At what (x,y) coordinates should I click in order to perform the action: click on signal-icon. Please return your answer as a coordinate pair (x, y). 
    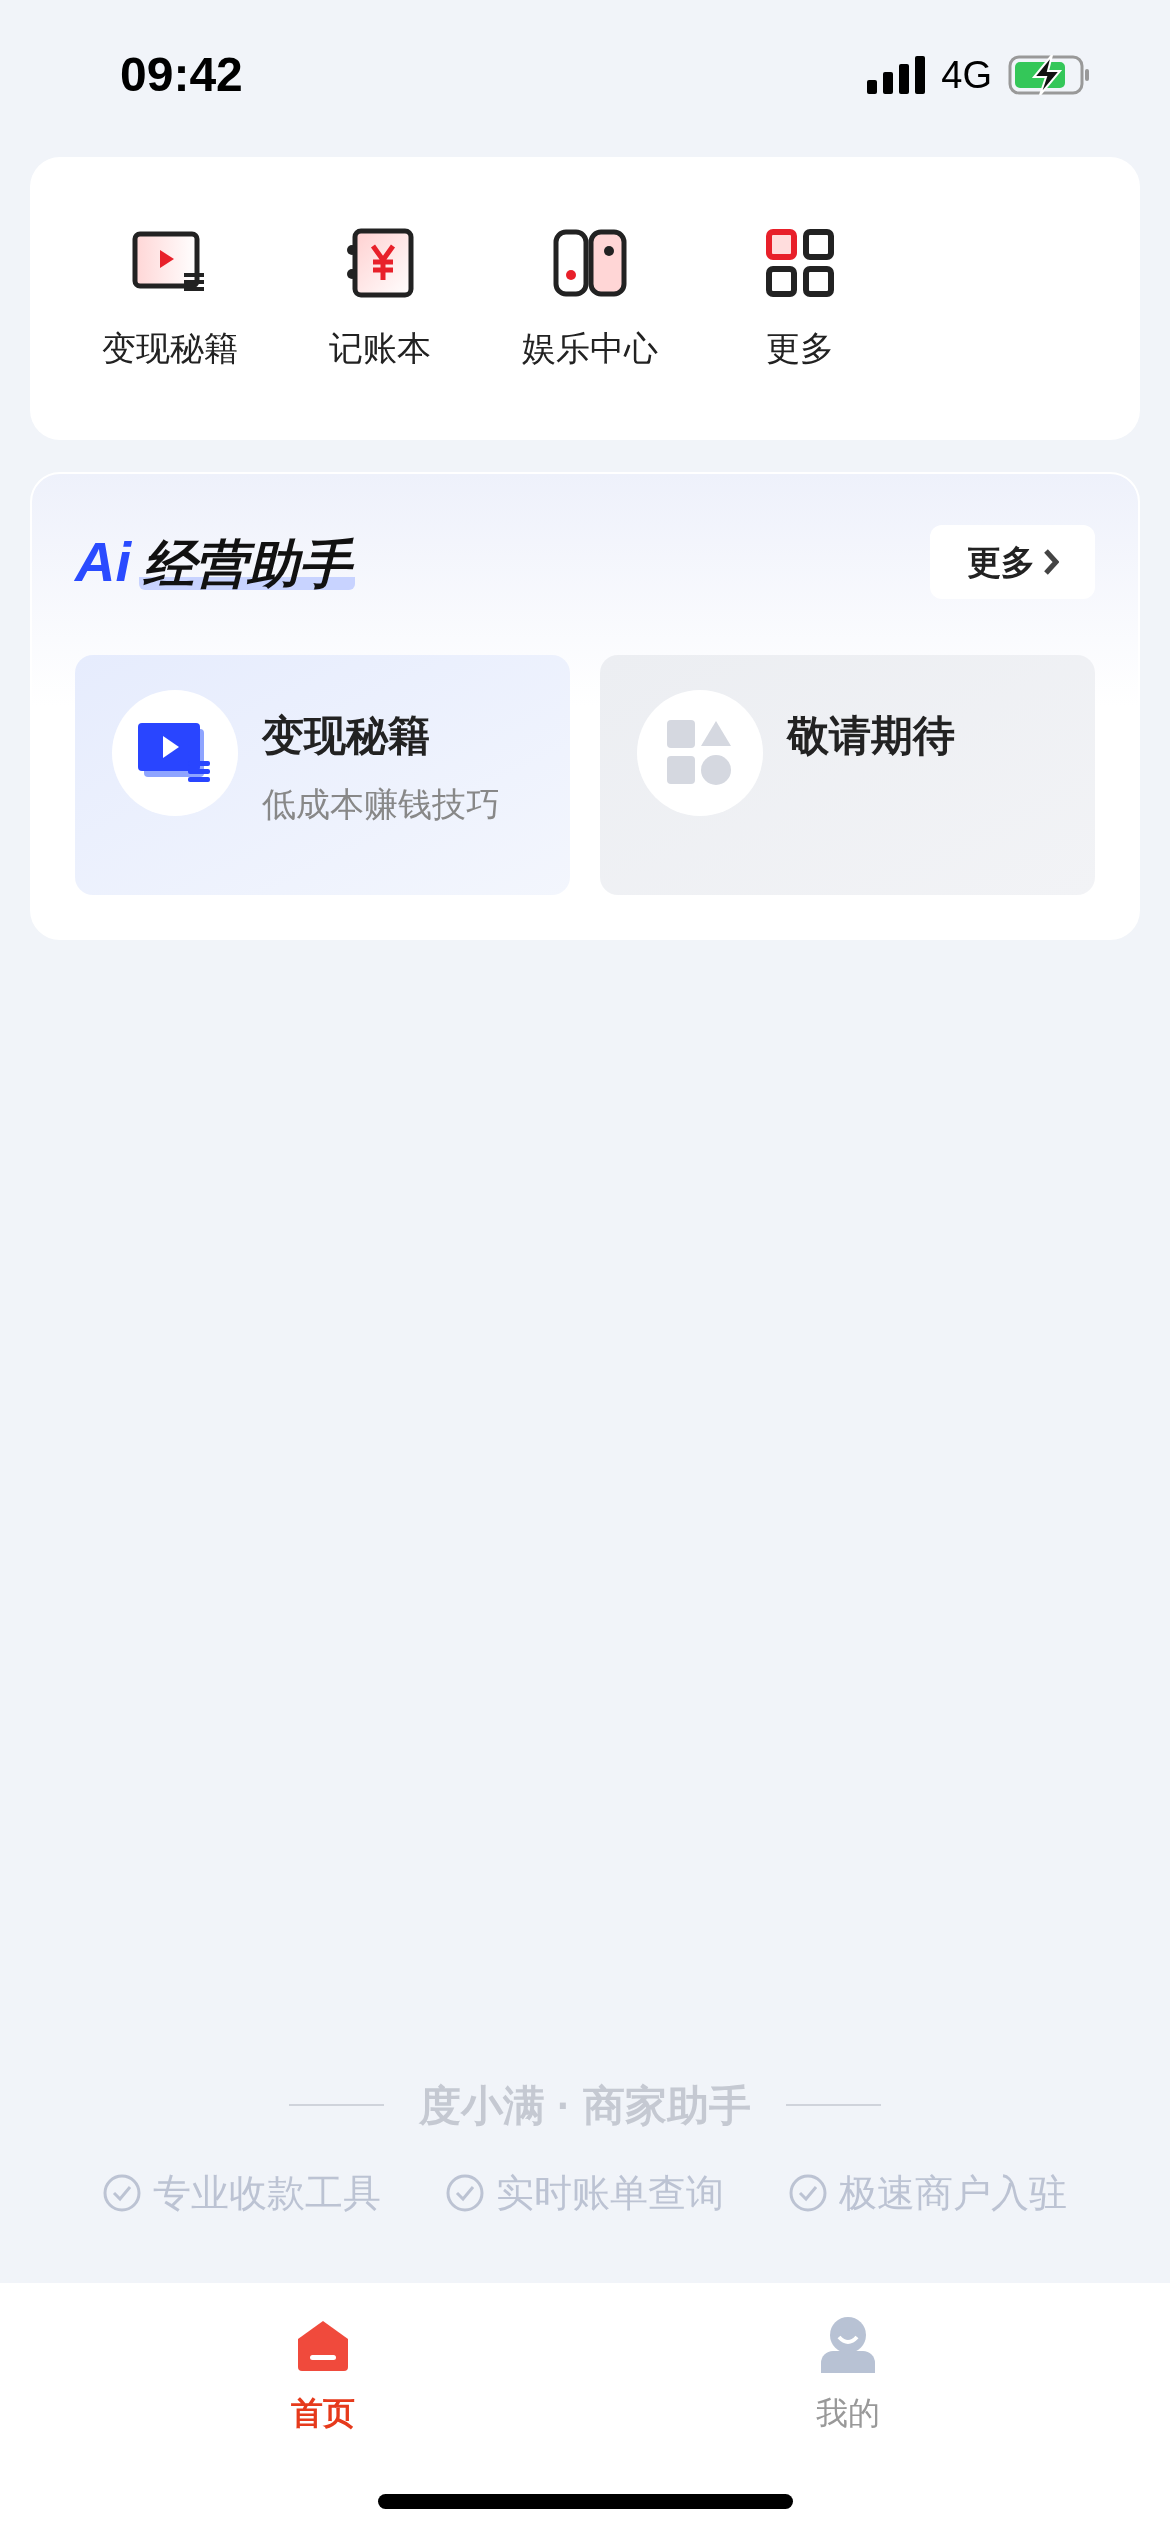
    Looking at the image, I should click on (896, 75).